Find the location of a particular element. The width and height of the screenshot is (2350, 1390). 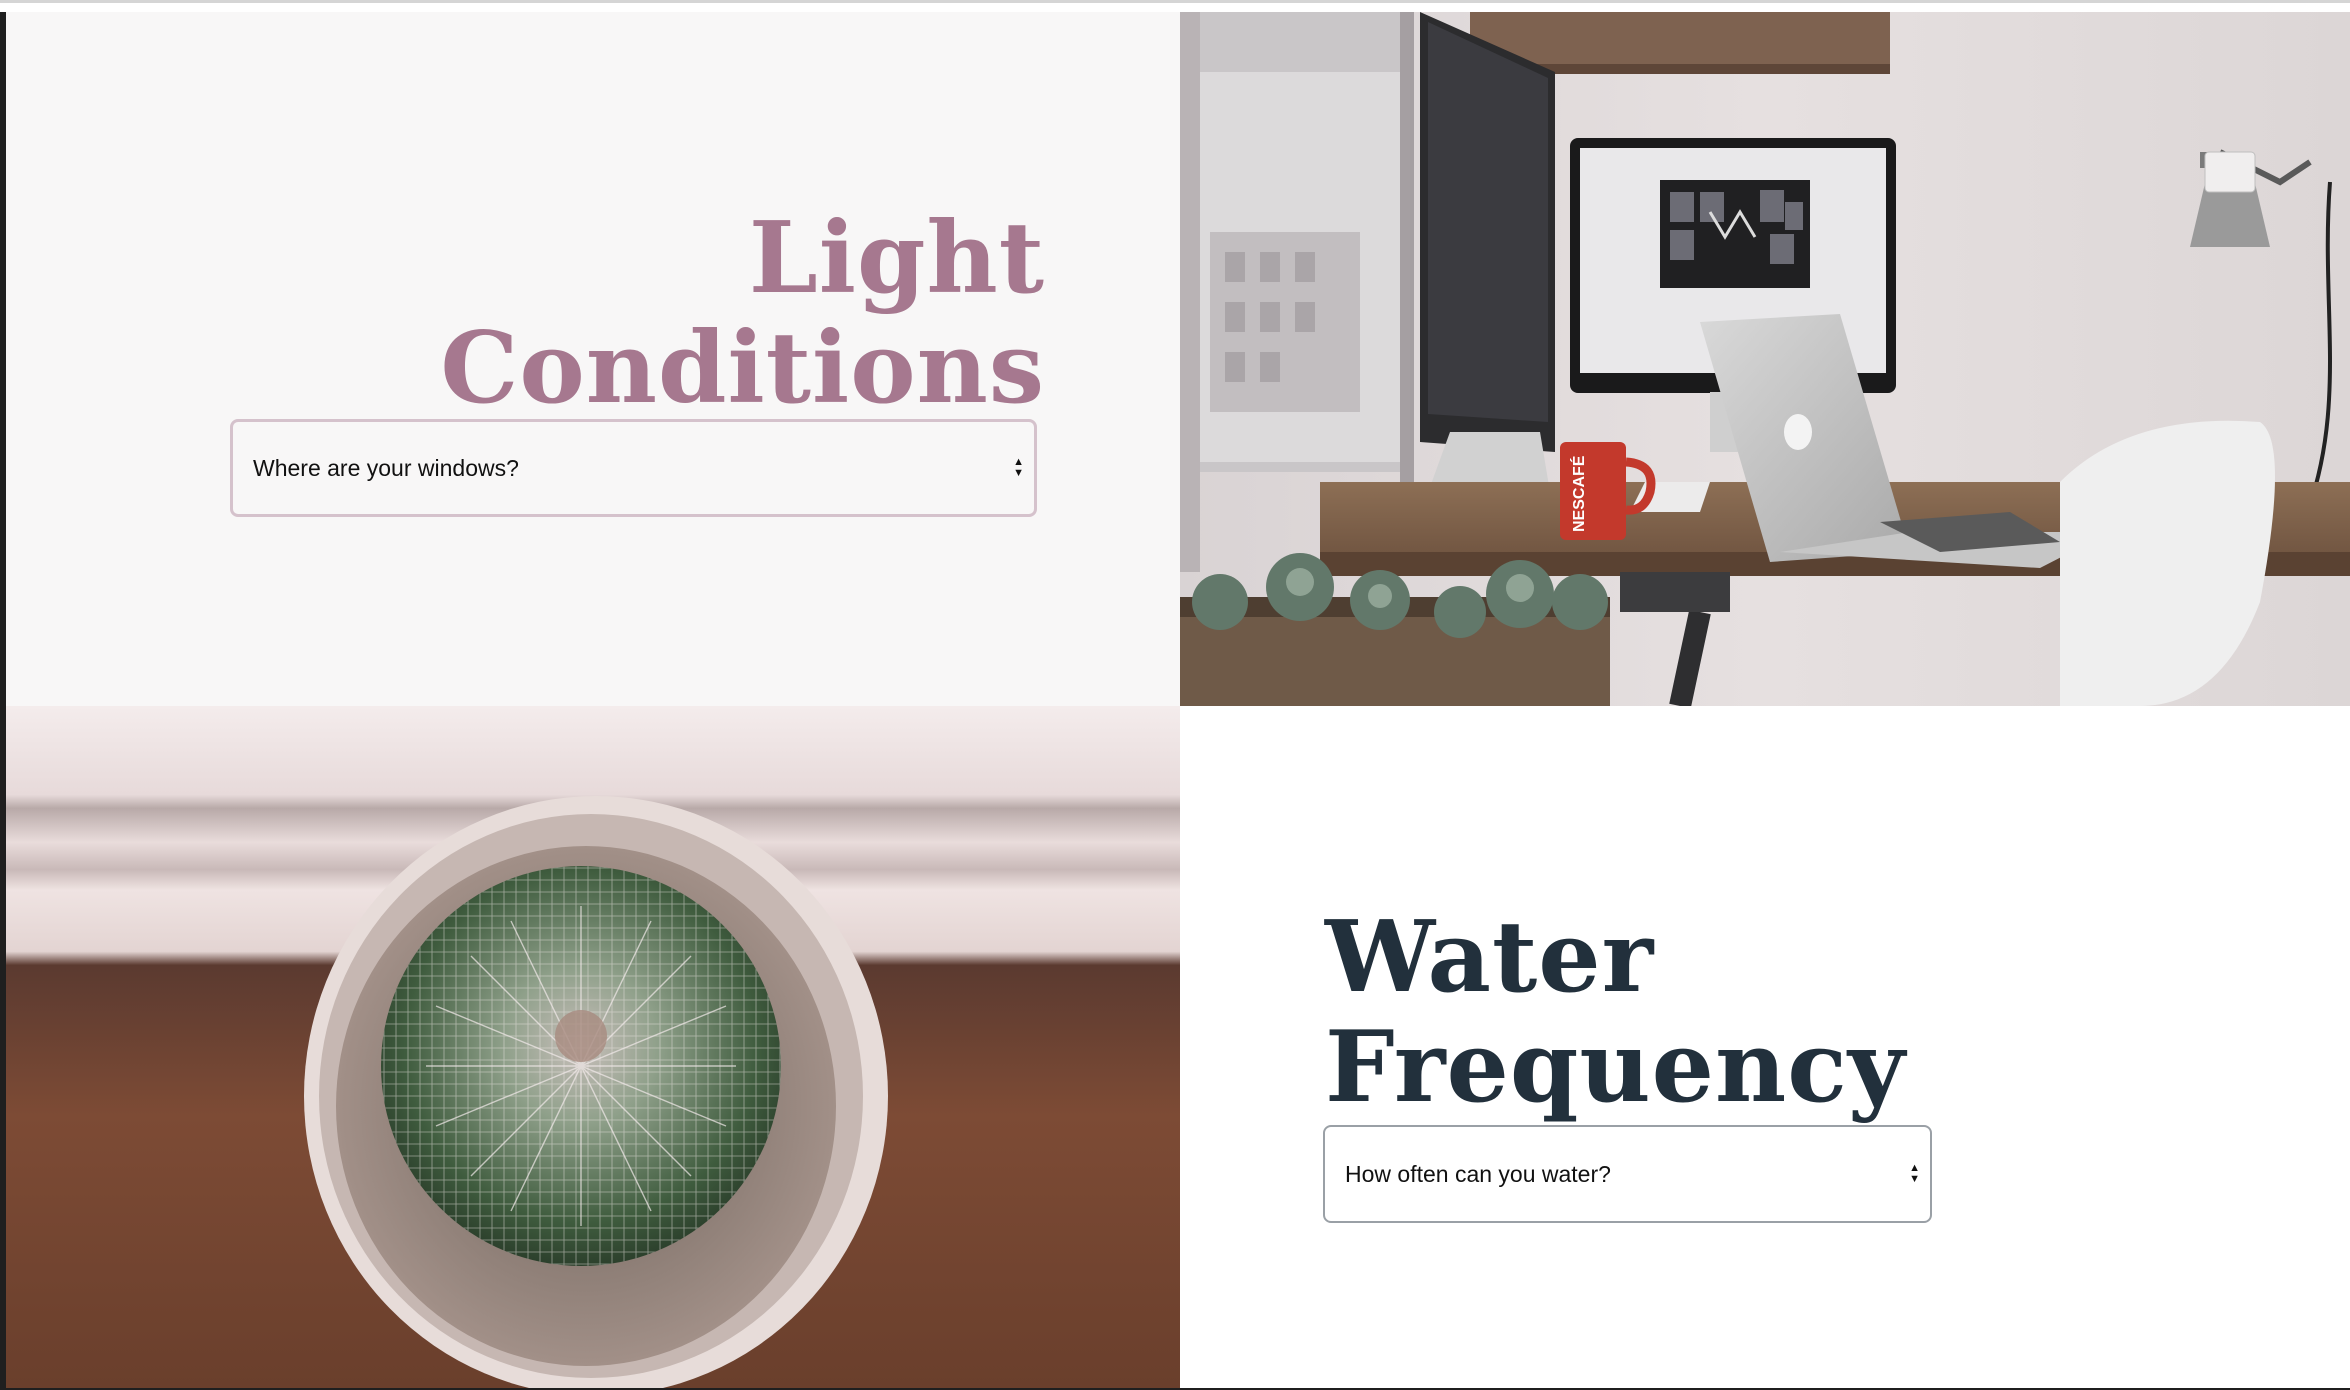

heading-line: Water is located at coordinates (1490, 957).